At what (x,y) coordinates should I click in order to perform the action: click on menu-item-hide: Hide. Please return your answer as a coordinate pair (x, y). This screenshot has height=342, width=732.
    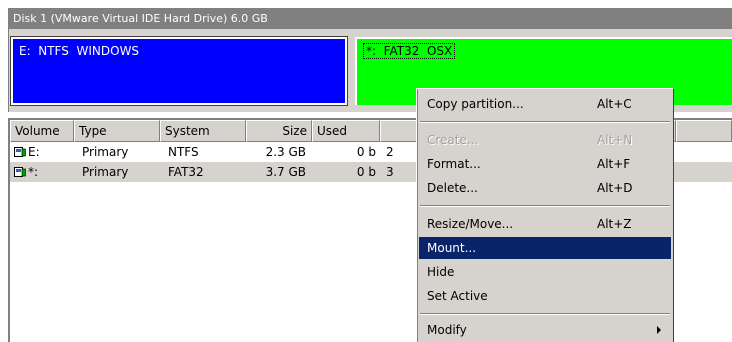
    Looking at the image, I should click on (545, 272).